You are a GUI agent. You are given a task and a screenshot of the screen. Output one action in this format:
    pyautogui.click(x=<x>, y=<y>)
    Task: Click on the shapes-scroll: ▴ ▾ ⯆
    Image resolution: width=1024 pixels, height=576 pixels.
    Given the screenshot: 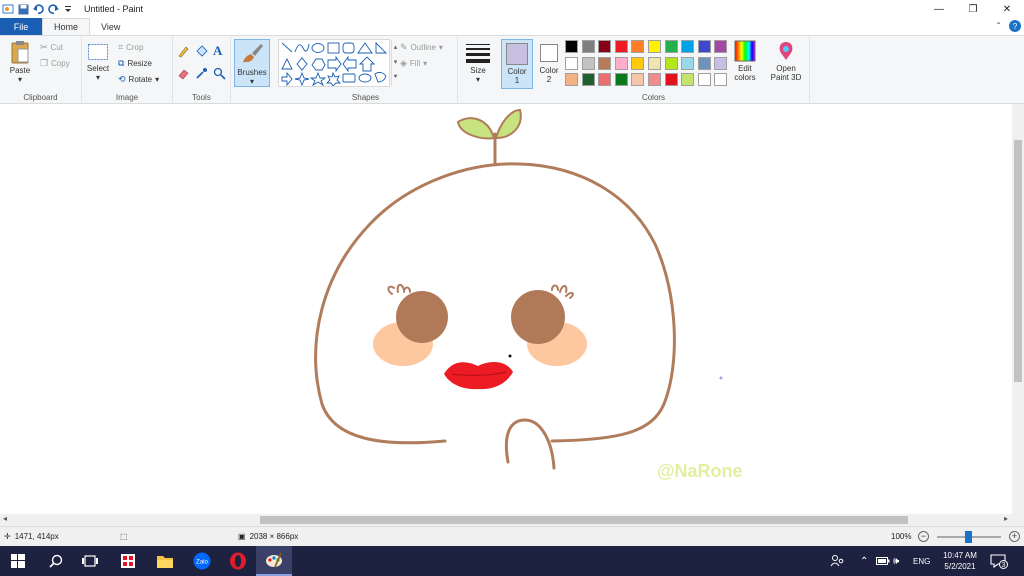 What is the action you would take?
    pyautogui.click(x=395, y=63)
    